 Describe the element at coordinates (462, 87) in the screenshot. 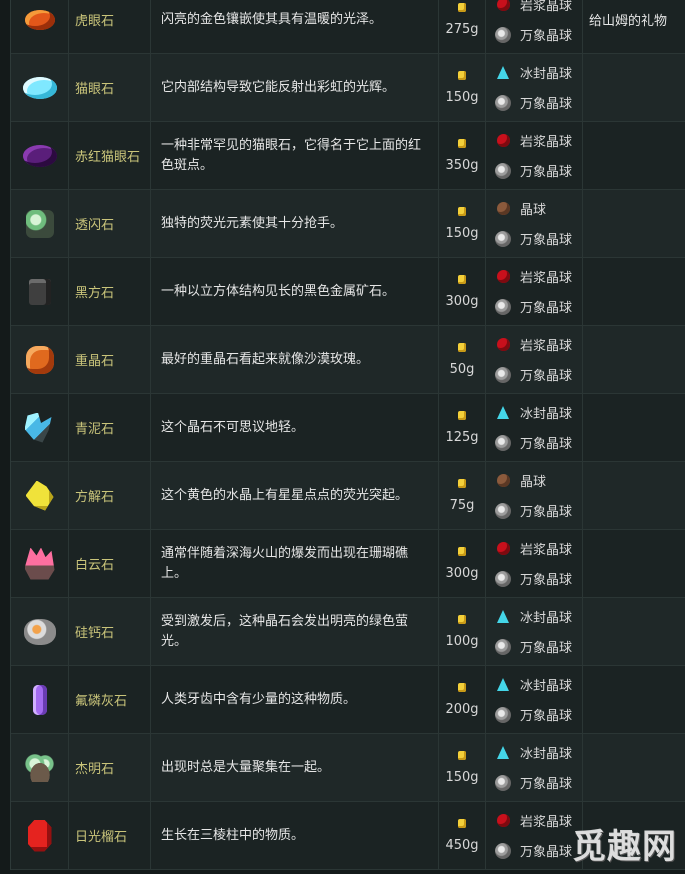

I see `gem-price-cell: 150g` at that location.